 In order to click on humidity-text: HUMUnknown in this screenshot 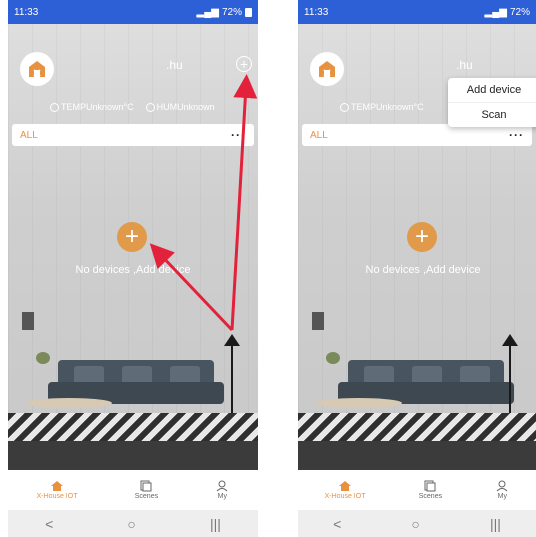, I will do `click(185, 107)`.